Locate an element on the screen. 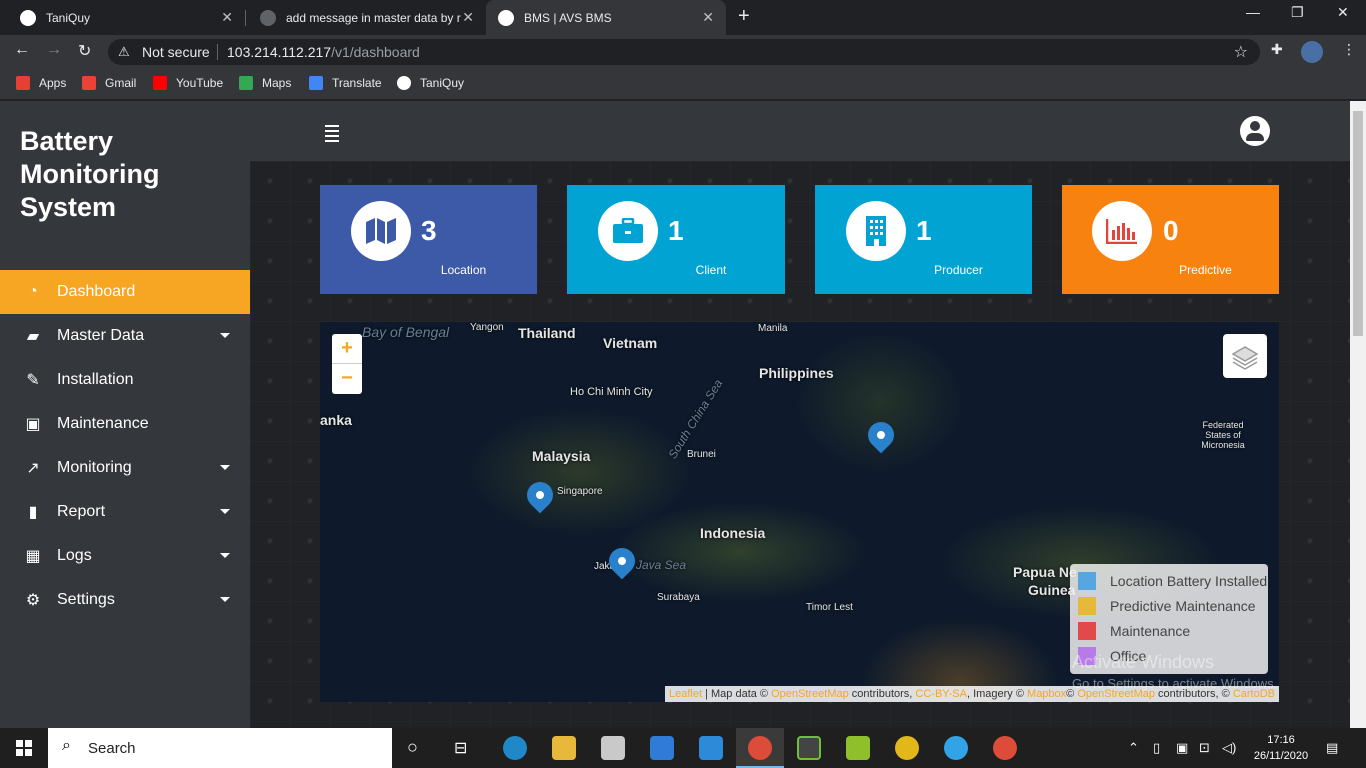  zoom-in-button: + is located at coordinates (347, 349).